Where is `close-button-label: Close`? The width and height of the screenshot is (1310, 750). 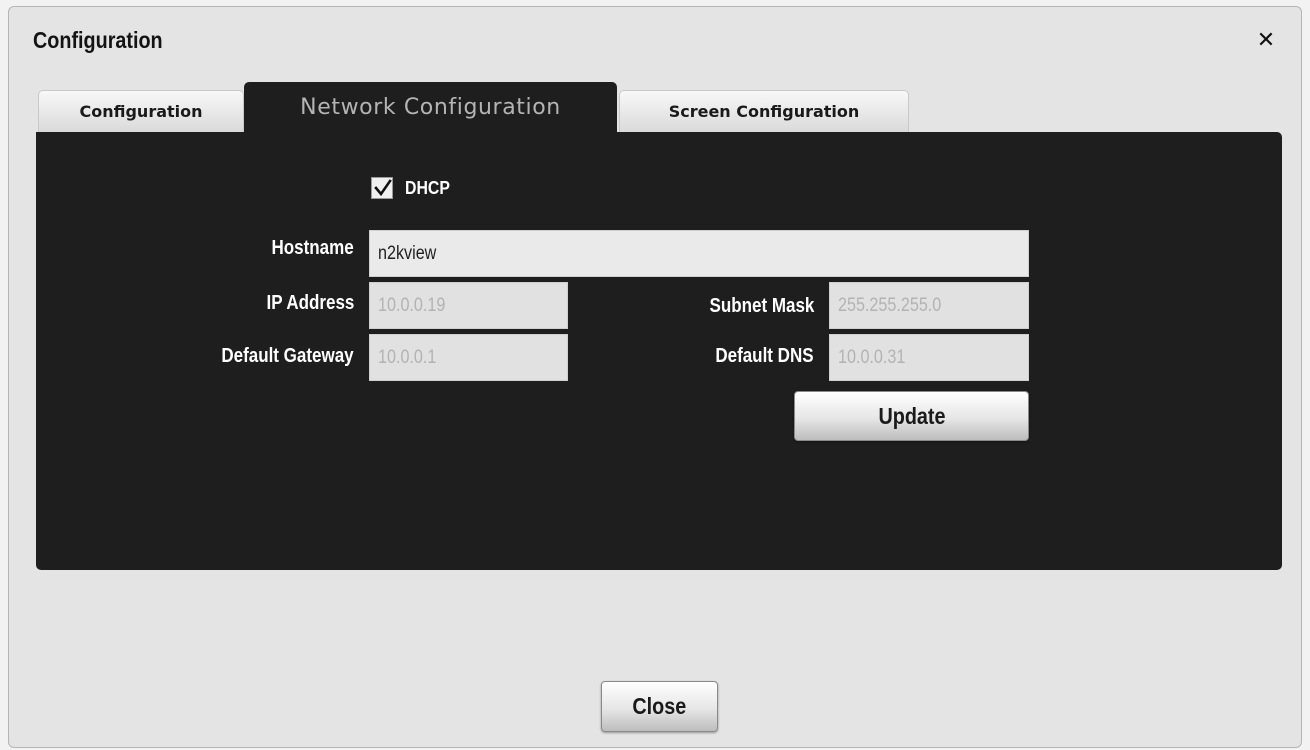
close-button-label: Close is located at coordinates (659, 706).